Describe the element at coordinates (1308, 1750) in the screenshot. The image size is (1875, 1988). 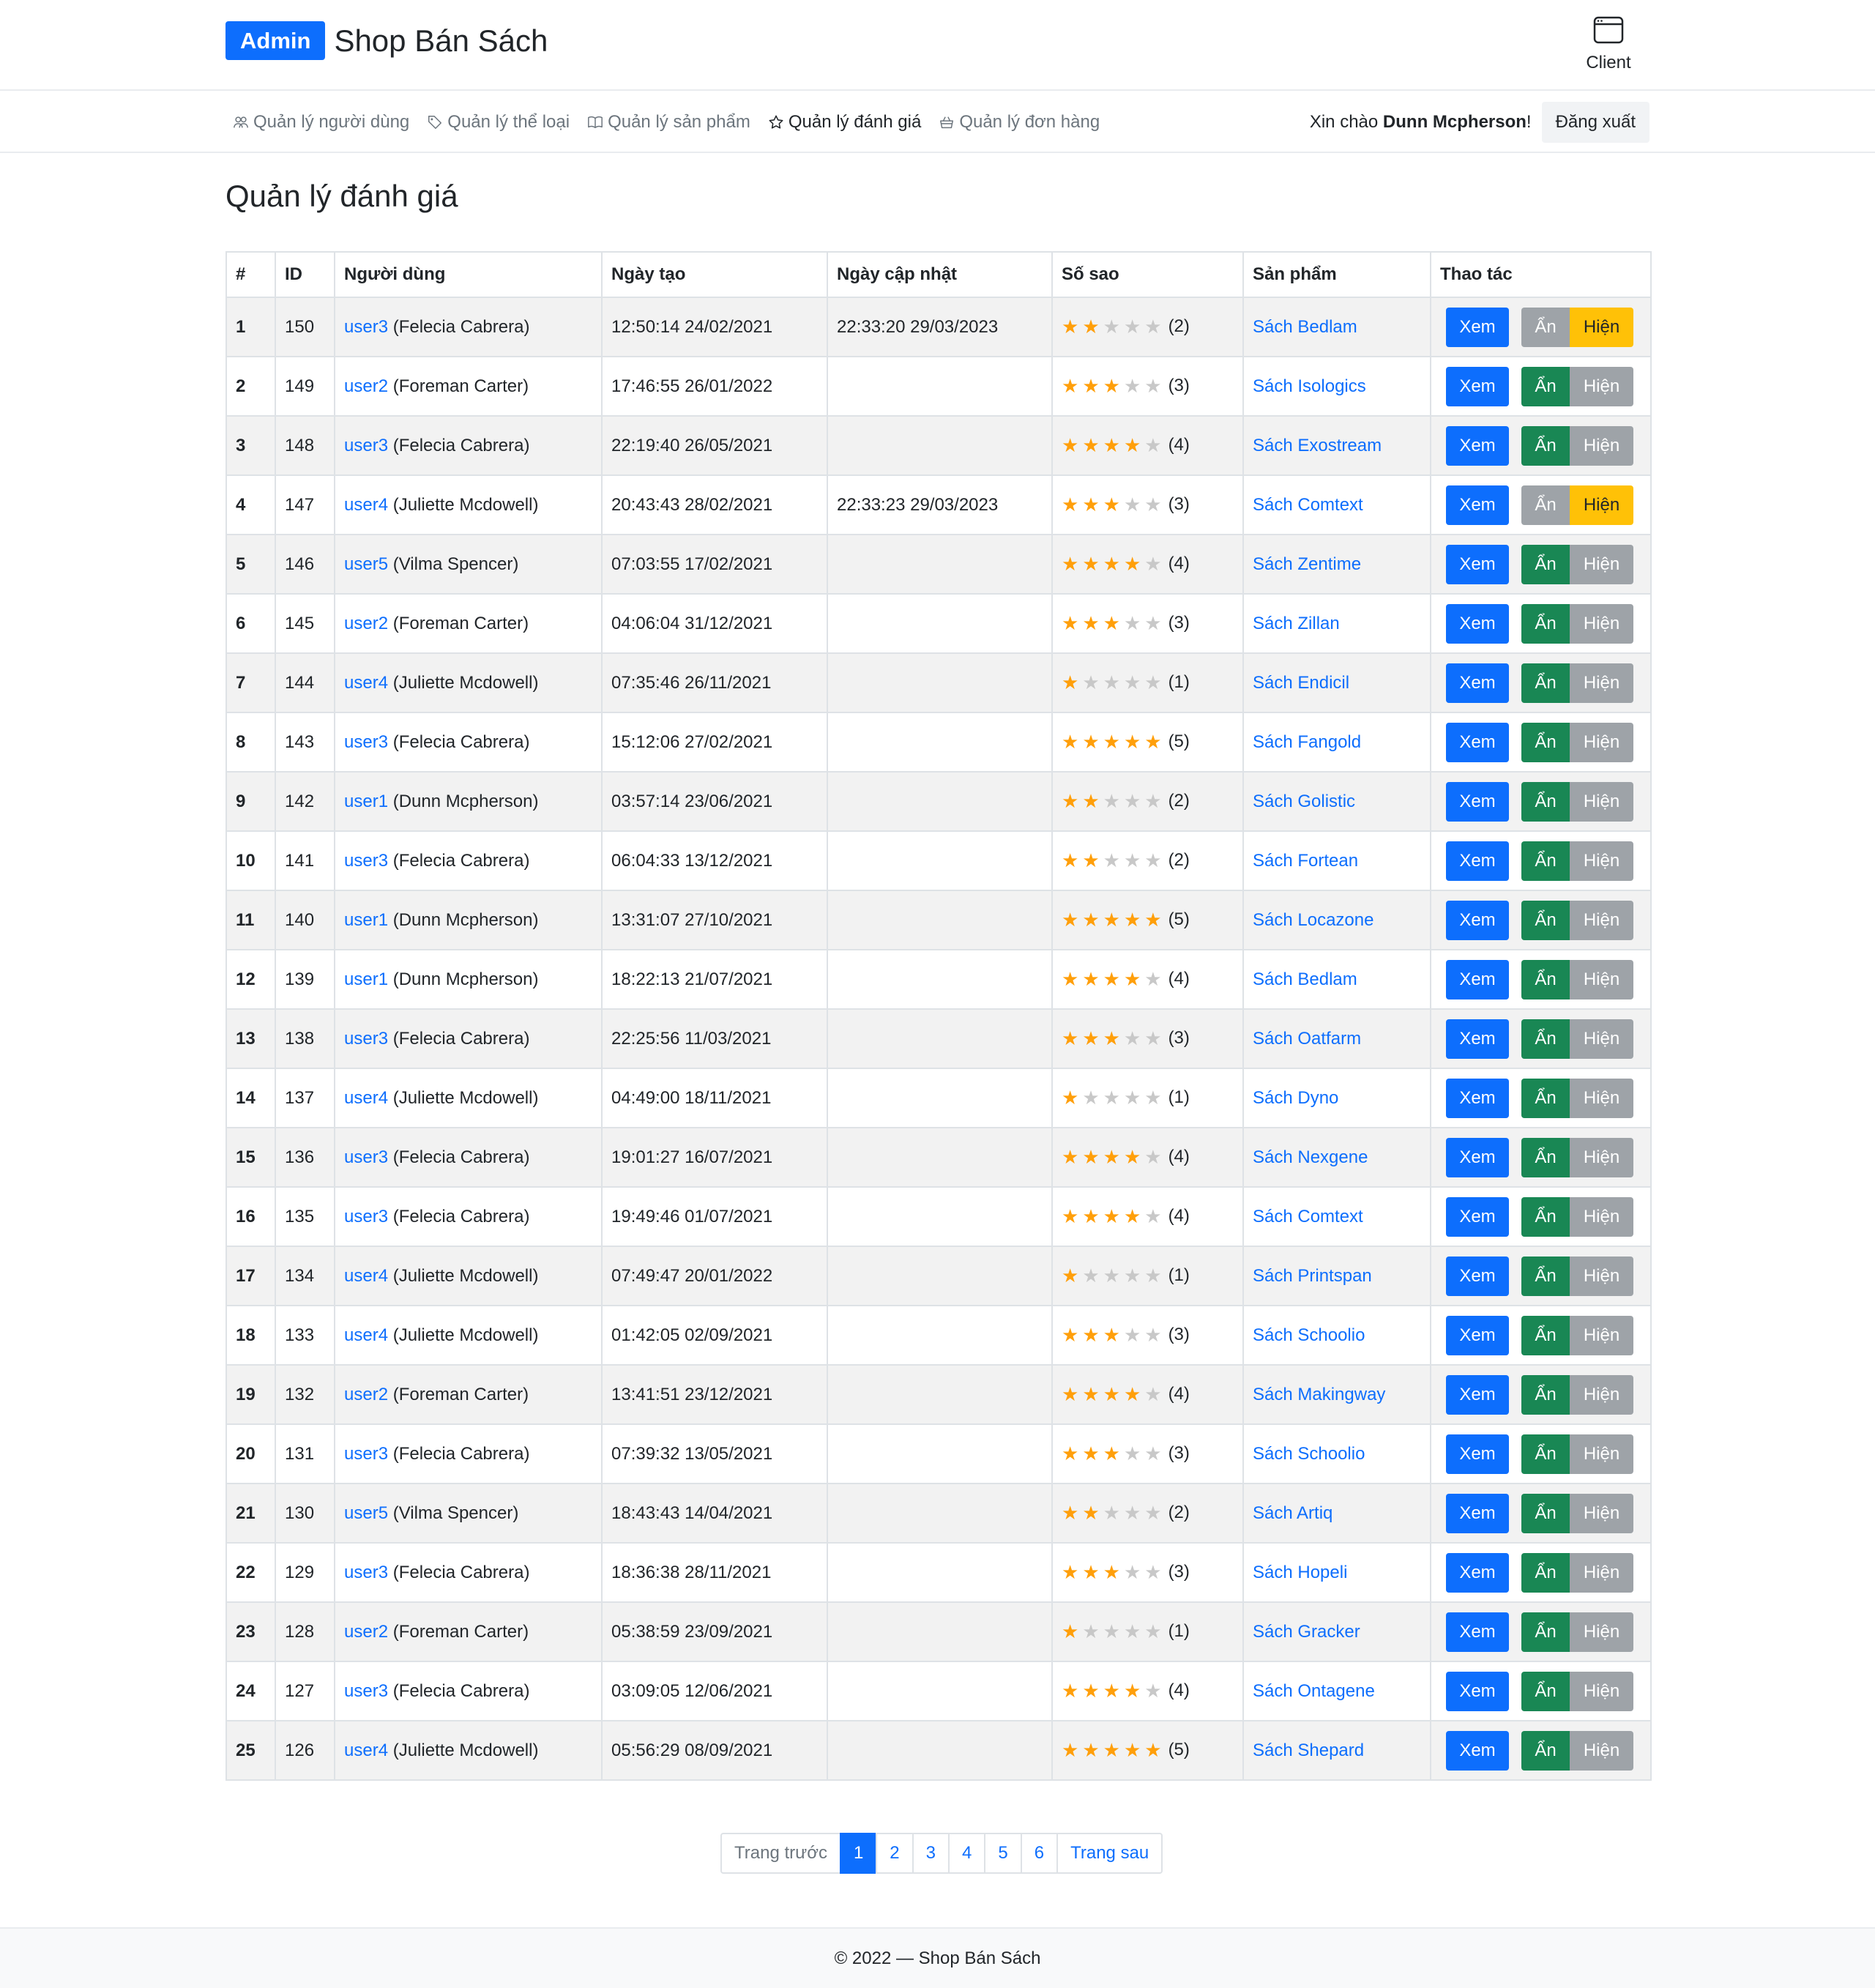
I see `product-link: Sách Shepard` at that location.